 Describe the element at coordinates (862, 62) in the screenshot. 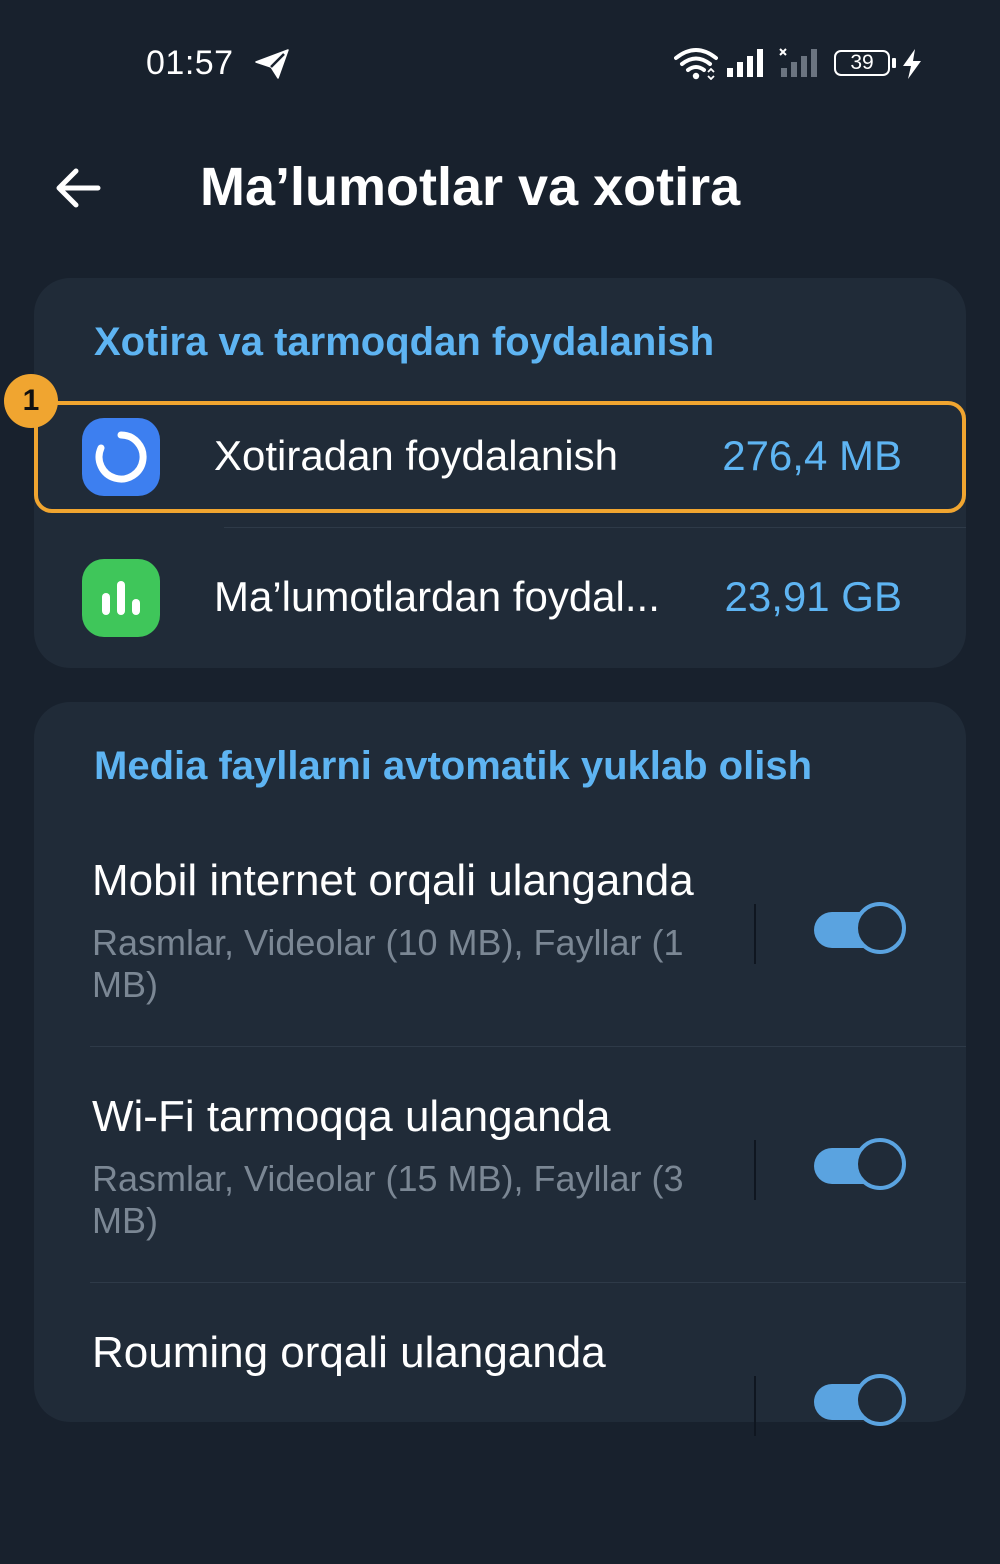

I see `battery-level: 39` at that location.